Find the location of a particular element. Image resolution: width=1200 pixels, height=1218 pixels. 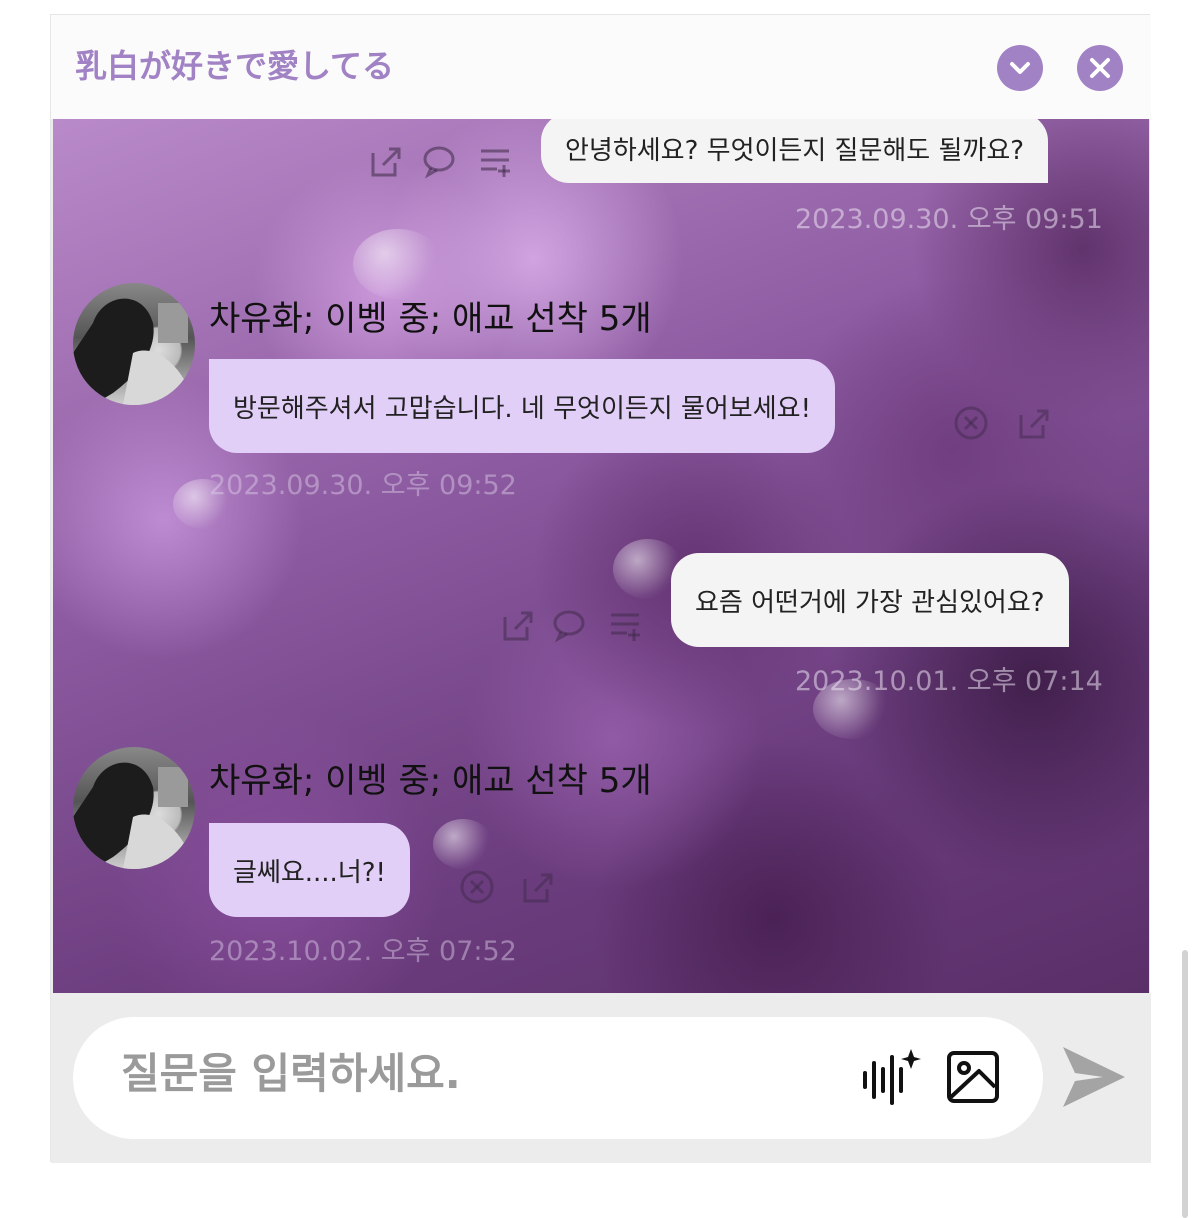

bot-message-bubble: 글쎄요....너?! is located at coordinates (309, 870).